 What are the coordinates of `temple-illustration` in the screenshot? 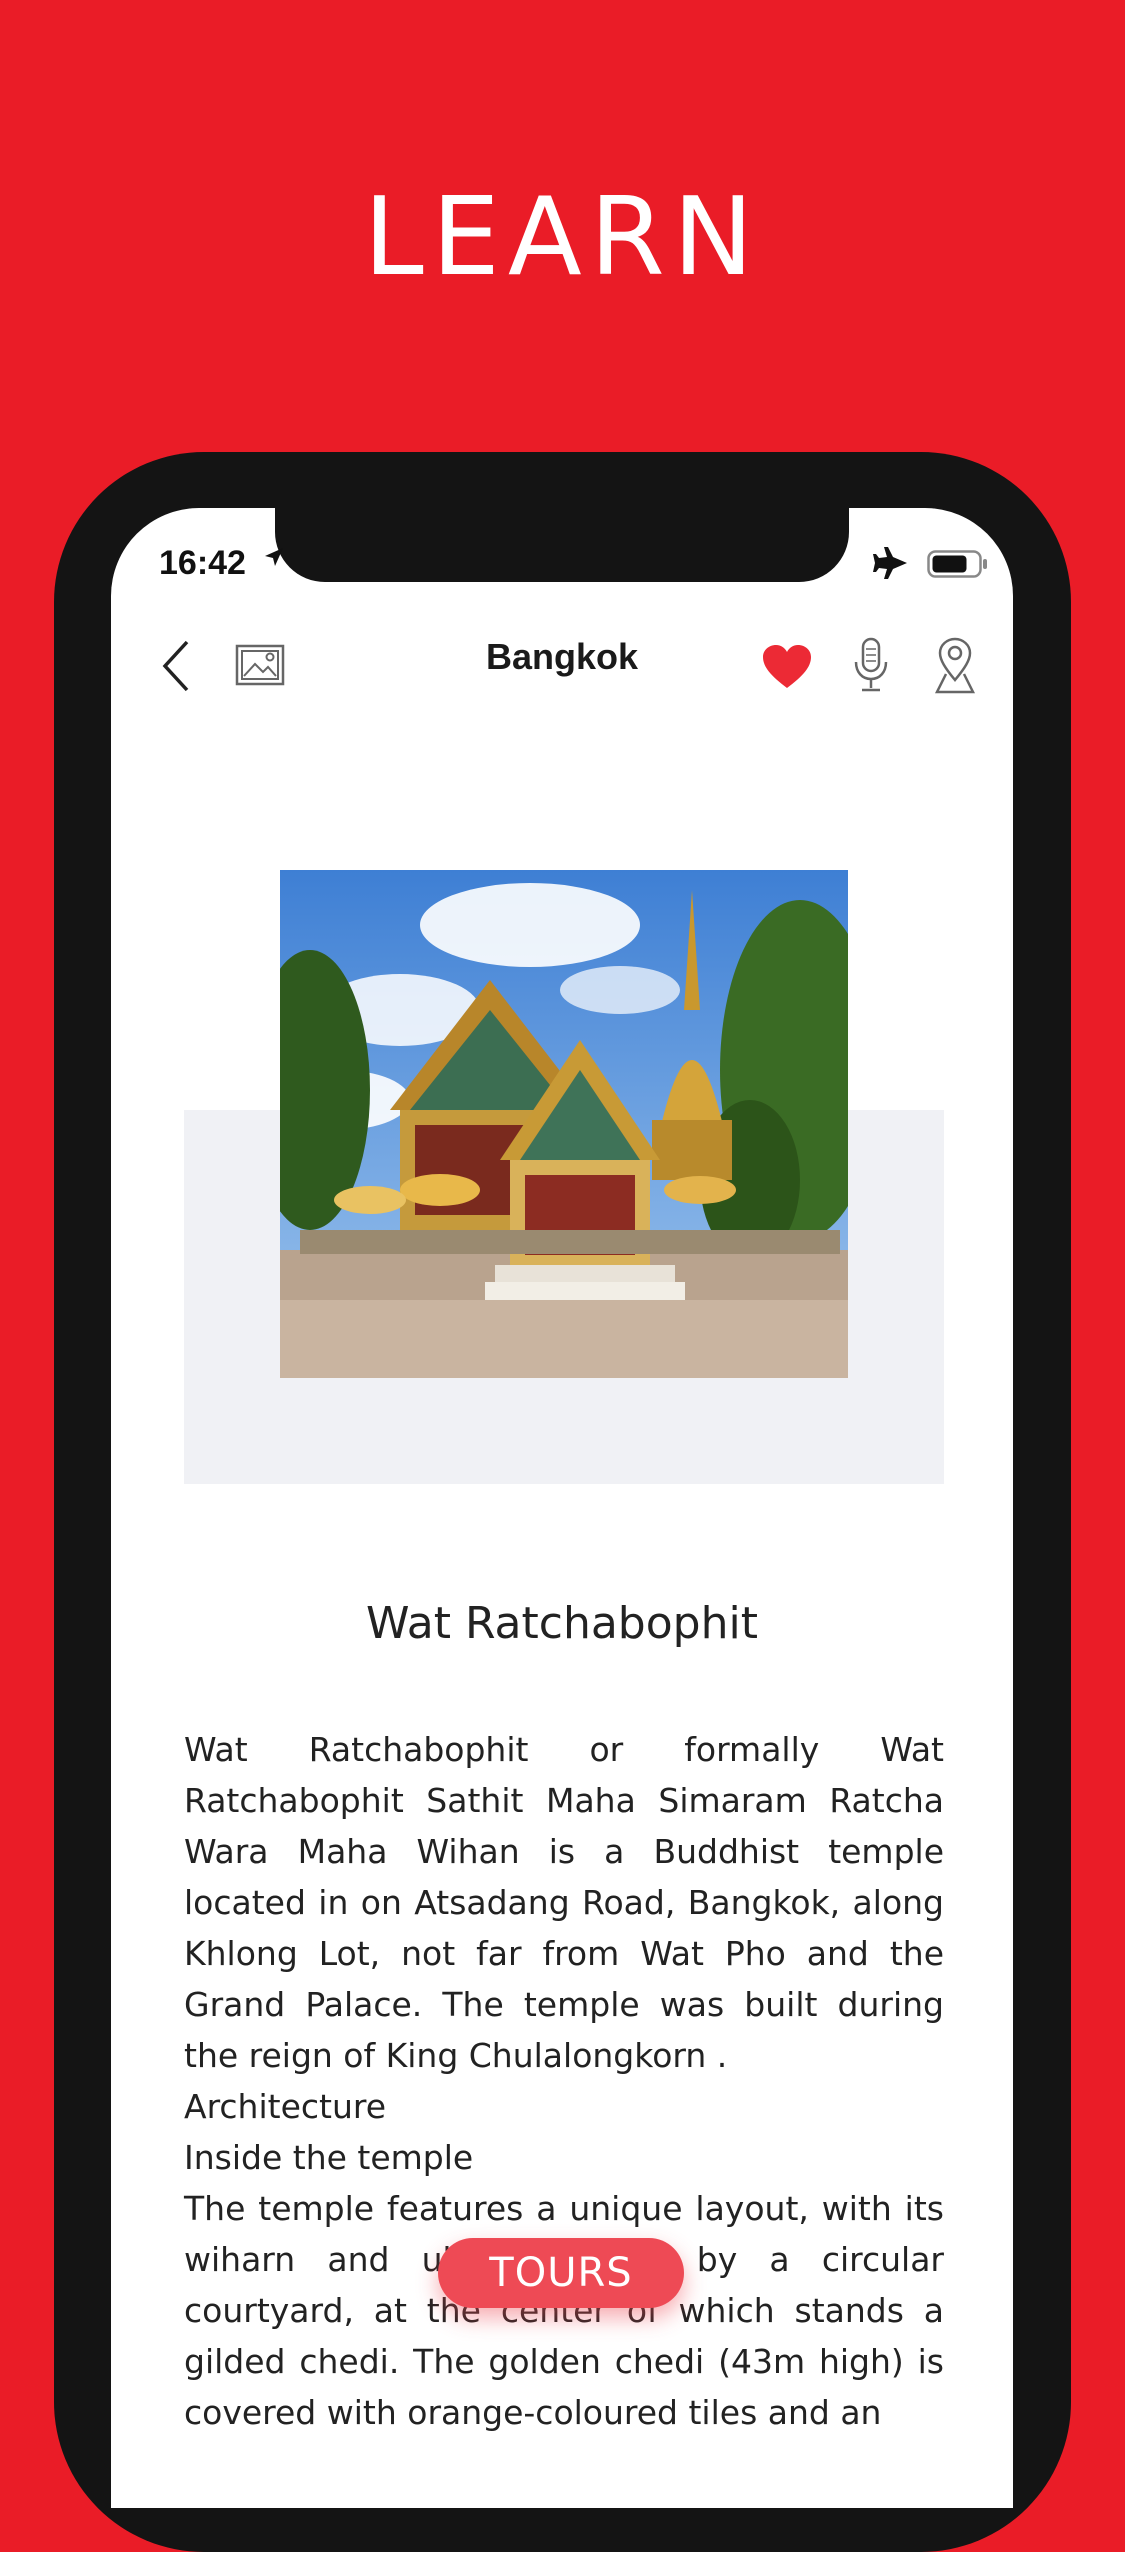 It's located at (564, 1124).